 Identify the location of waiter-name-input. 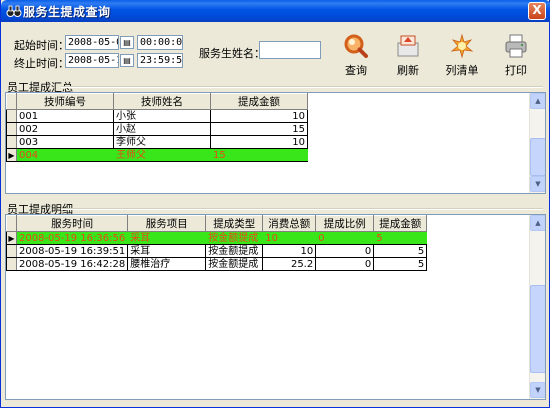
(290, 50).